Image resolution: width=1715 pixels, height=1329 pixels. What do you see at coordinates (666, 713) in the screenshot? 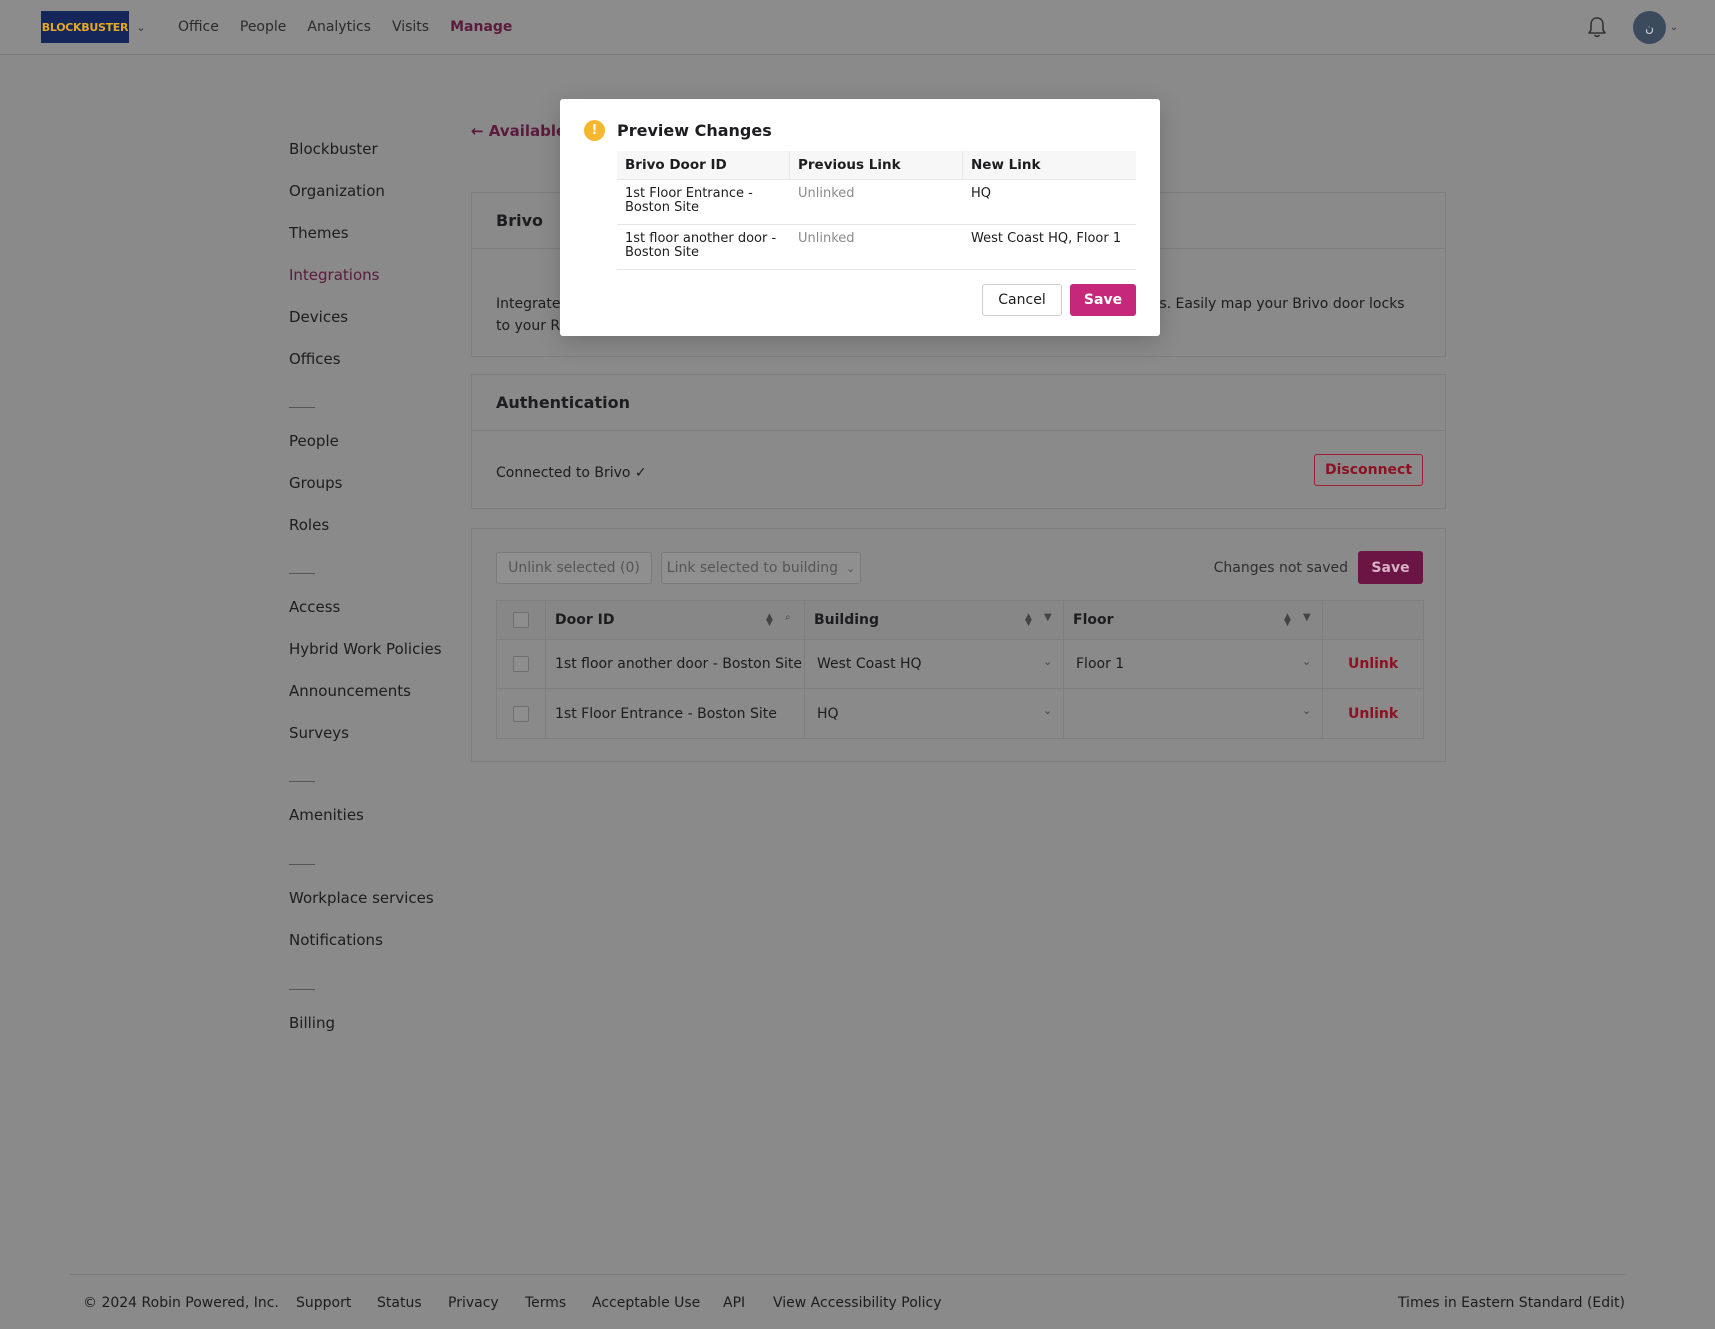
I see `door-id-cell: 1st Floor Entrance - Boston Site` at bounding box center [666, 713].